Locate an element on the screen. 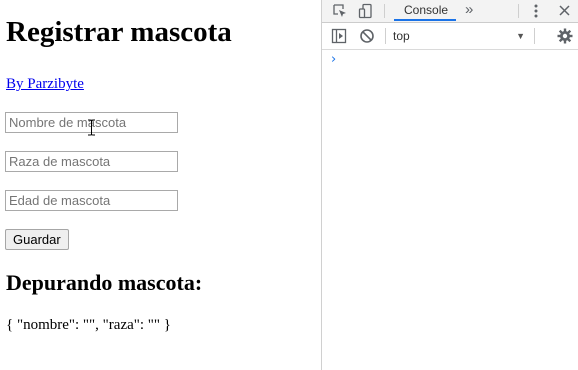 This screenshot has height=370, width=578. pet-breed-input is located at coordinates (91, 161).